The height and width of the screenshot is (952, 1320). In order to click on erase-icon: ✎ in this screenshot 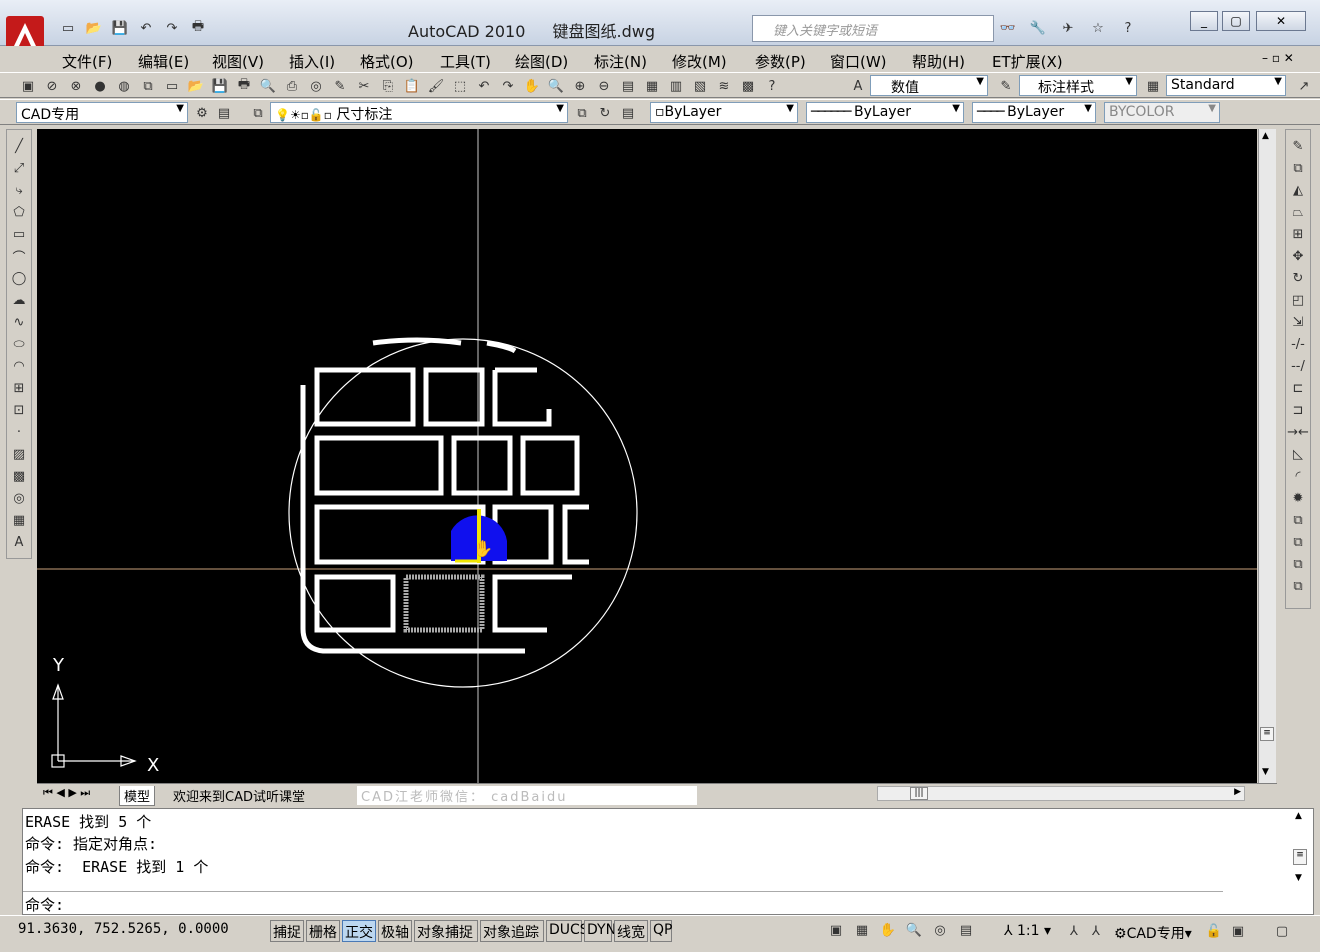, I will do `click(1298, 146)`.